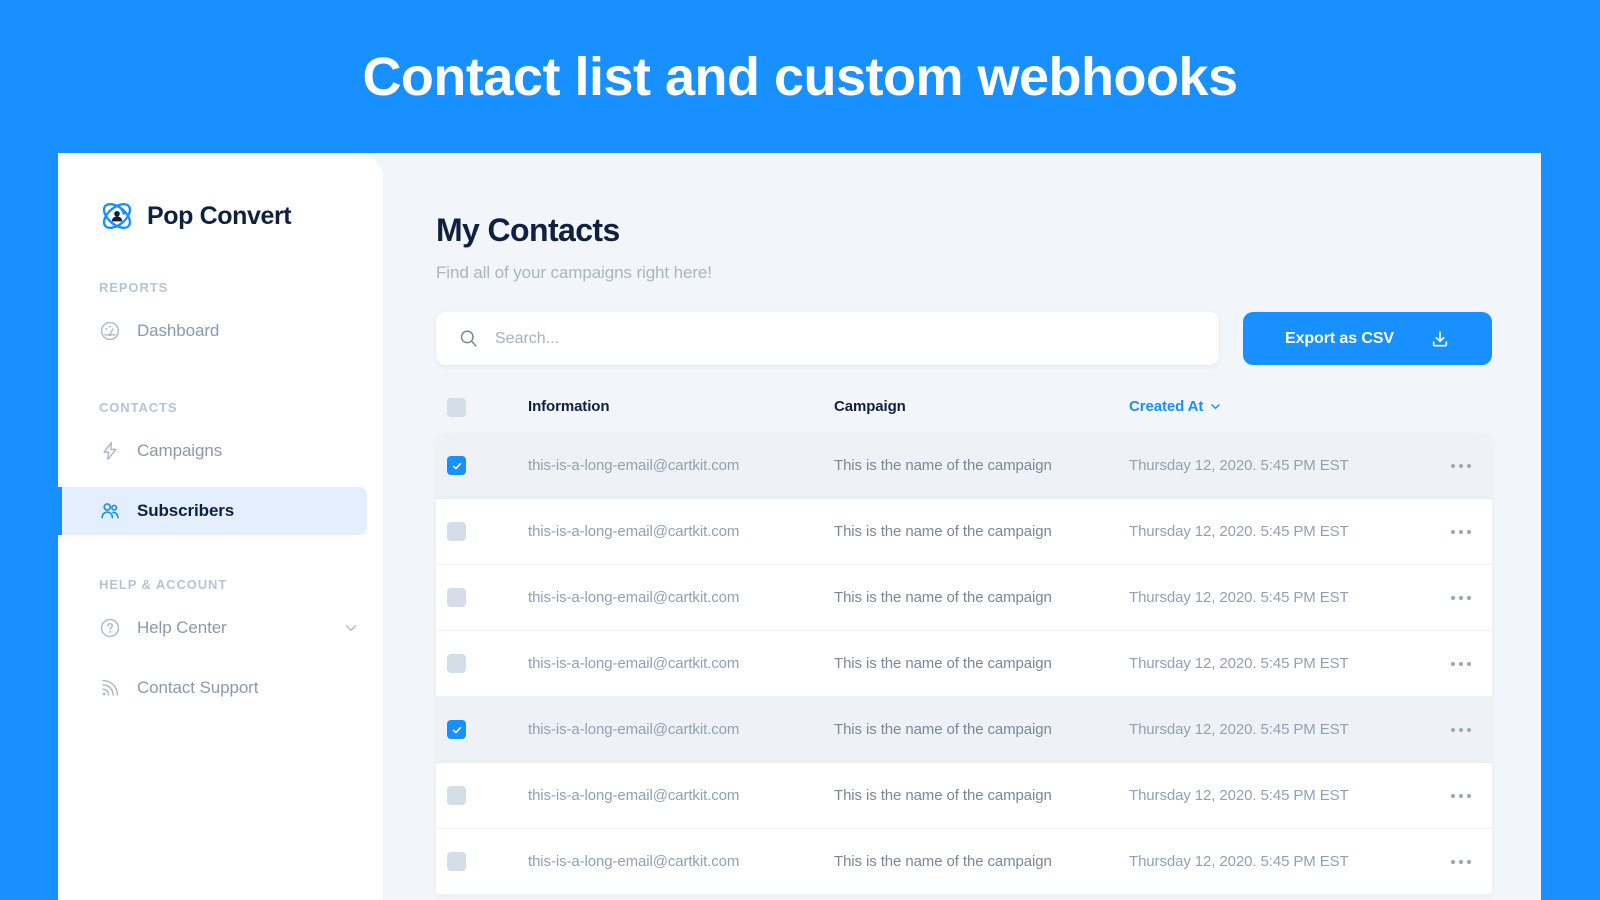 Image resolution: width=1600 pixels, height=900 pixels. I want to click on sort-created-at-button: Created At, so click(1175, 406).